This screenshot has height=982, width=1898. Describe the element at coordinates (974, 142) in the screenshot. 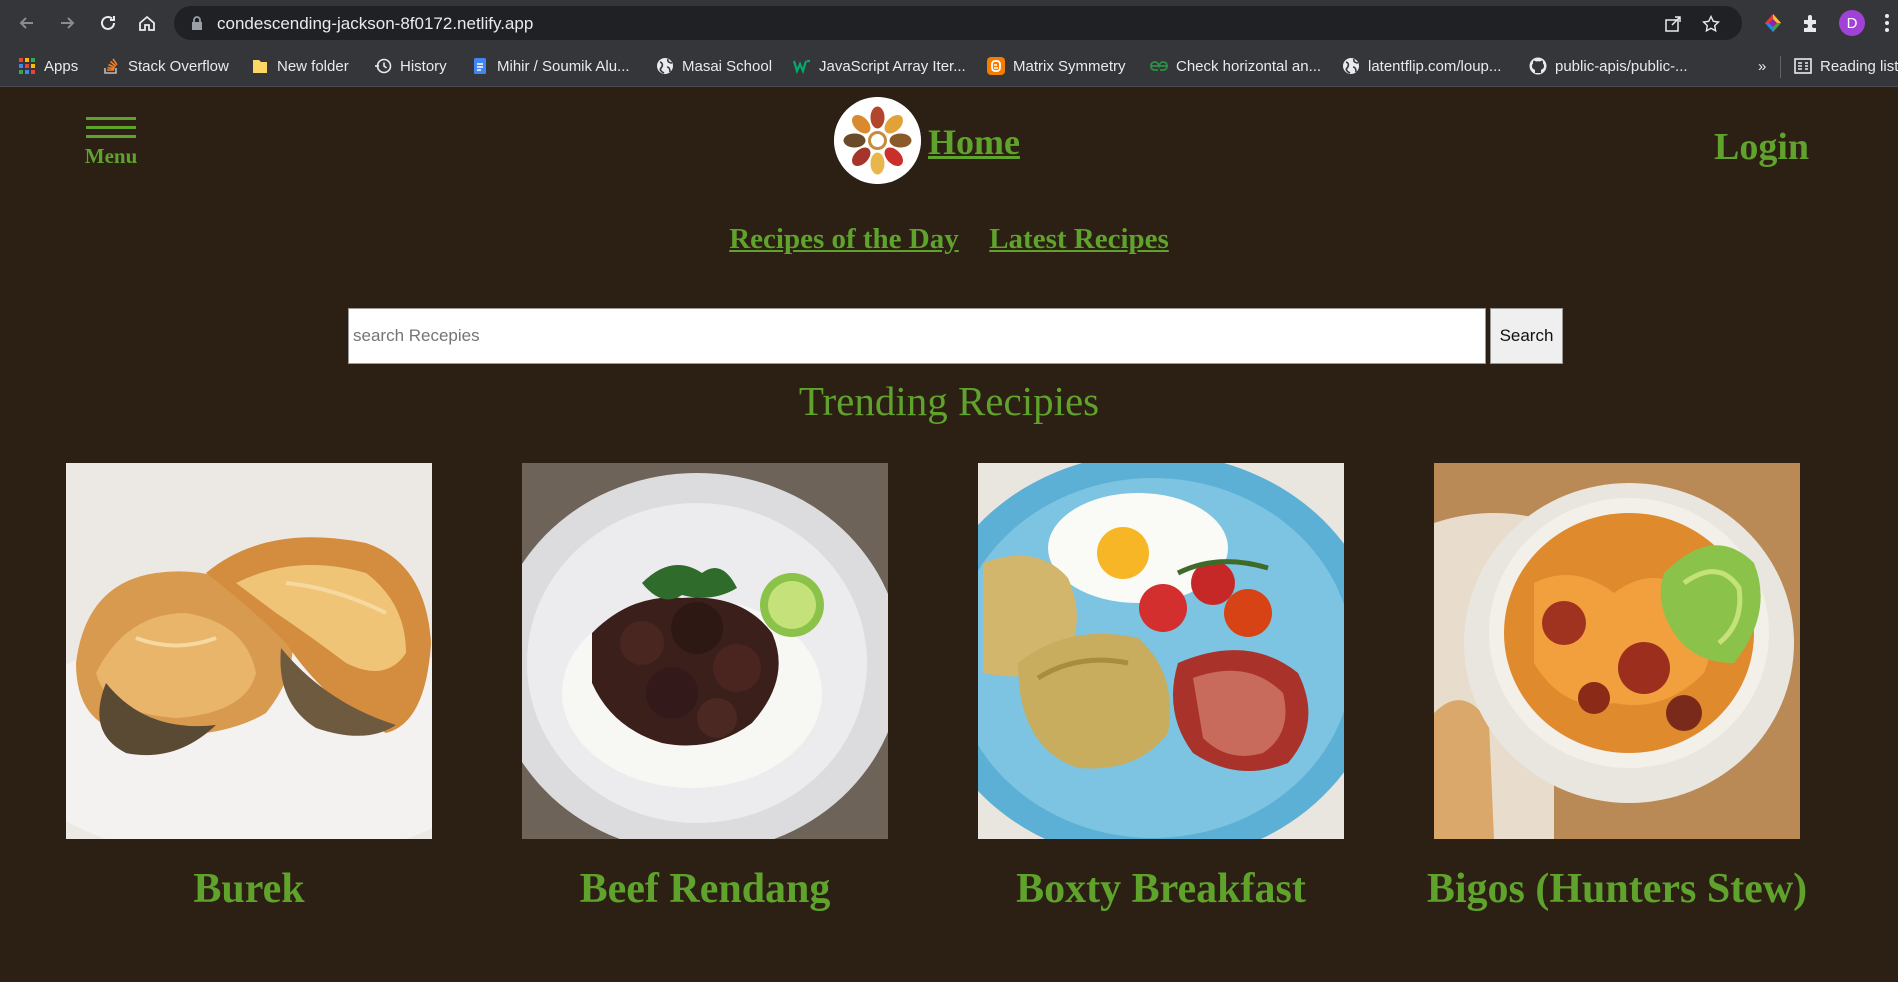

I see `home-link: Home` at that location.